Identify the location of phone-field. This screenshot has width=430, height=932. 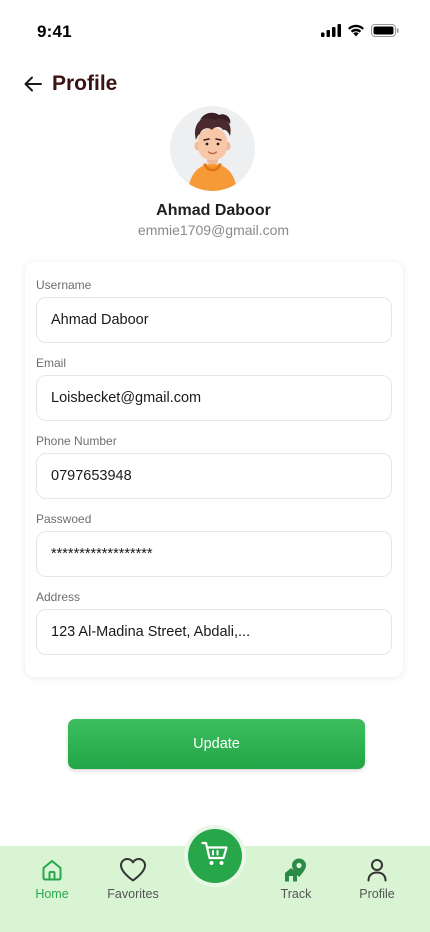
(214, 476).